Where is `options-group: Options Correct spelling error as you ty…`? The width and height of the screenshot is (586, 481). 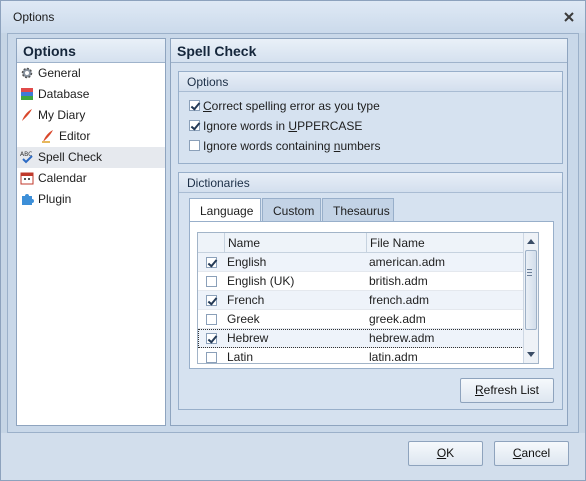 options-group: Options Correct spelling error as you ty… is located at coordinates (370, 117).